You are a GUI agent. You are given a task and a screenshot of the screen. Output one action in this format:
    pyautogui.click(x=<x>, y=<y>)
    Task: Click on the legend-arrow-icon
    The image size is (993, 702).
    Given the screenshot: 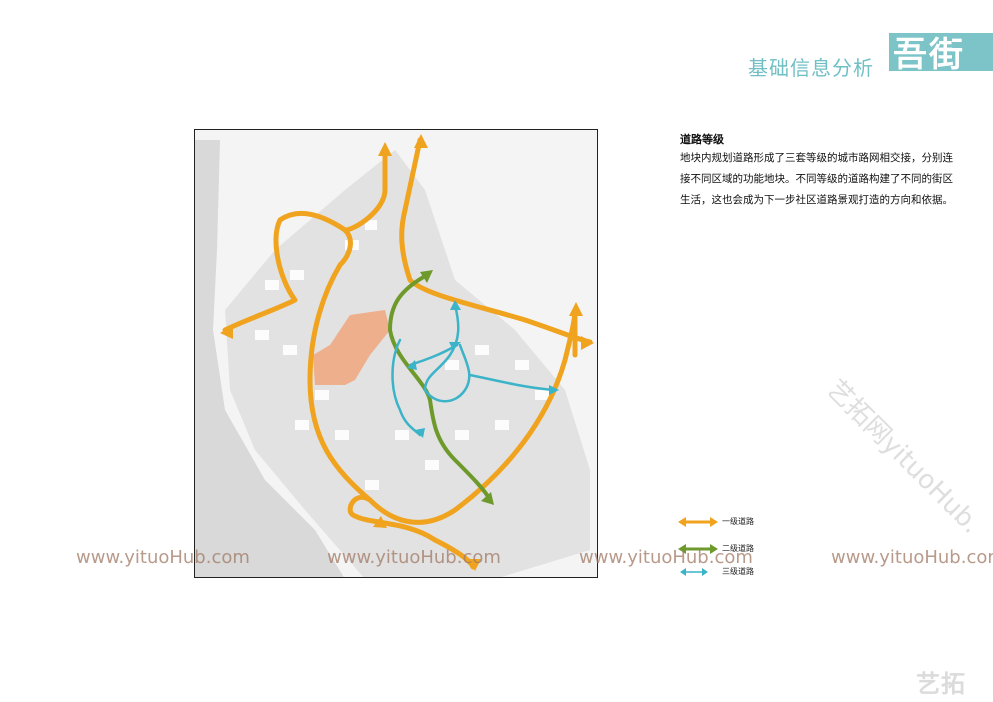 What is the action you would take?
    pyautogui.click(x=698, y=522)
    